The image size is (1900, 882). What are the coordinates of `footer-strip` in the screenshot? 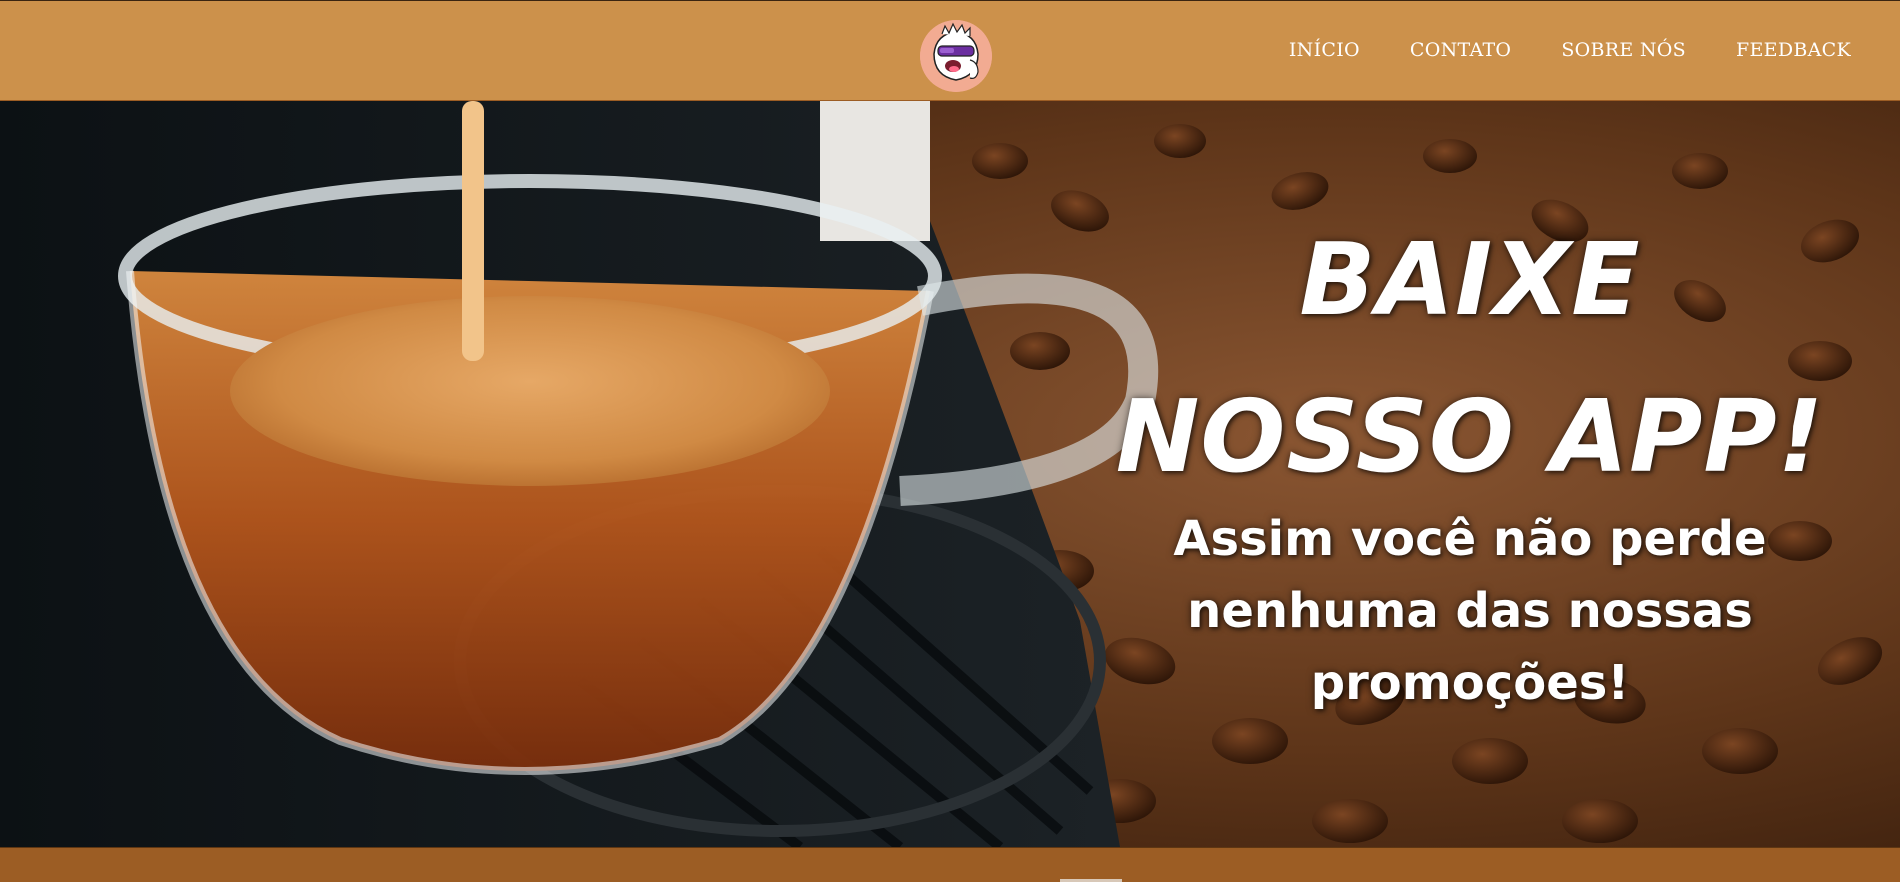 It's located at (950, 864).